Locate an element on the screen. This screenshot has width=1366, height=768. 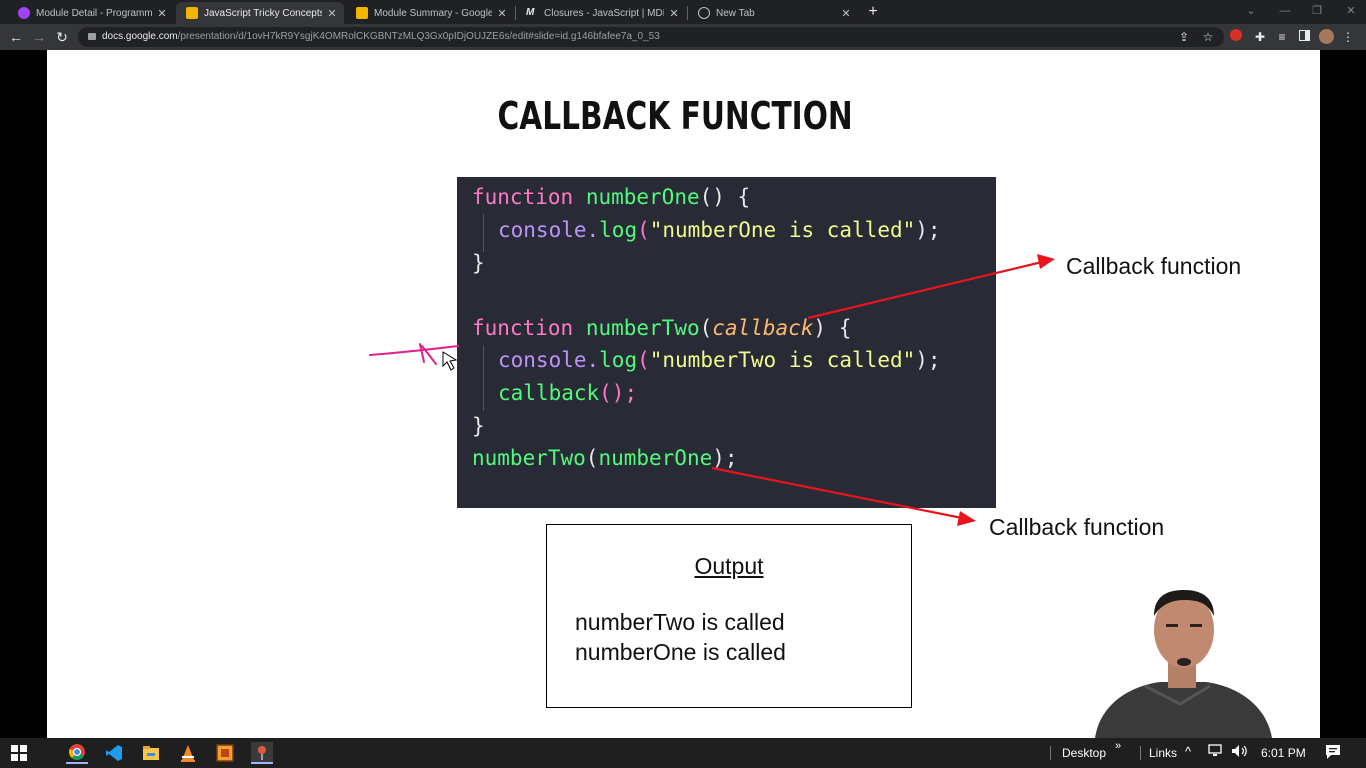
code-function-name: numberOne is located at coordinates (642, 197).